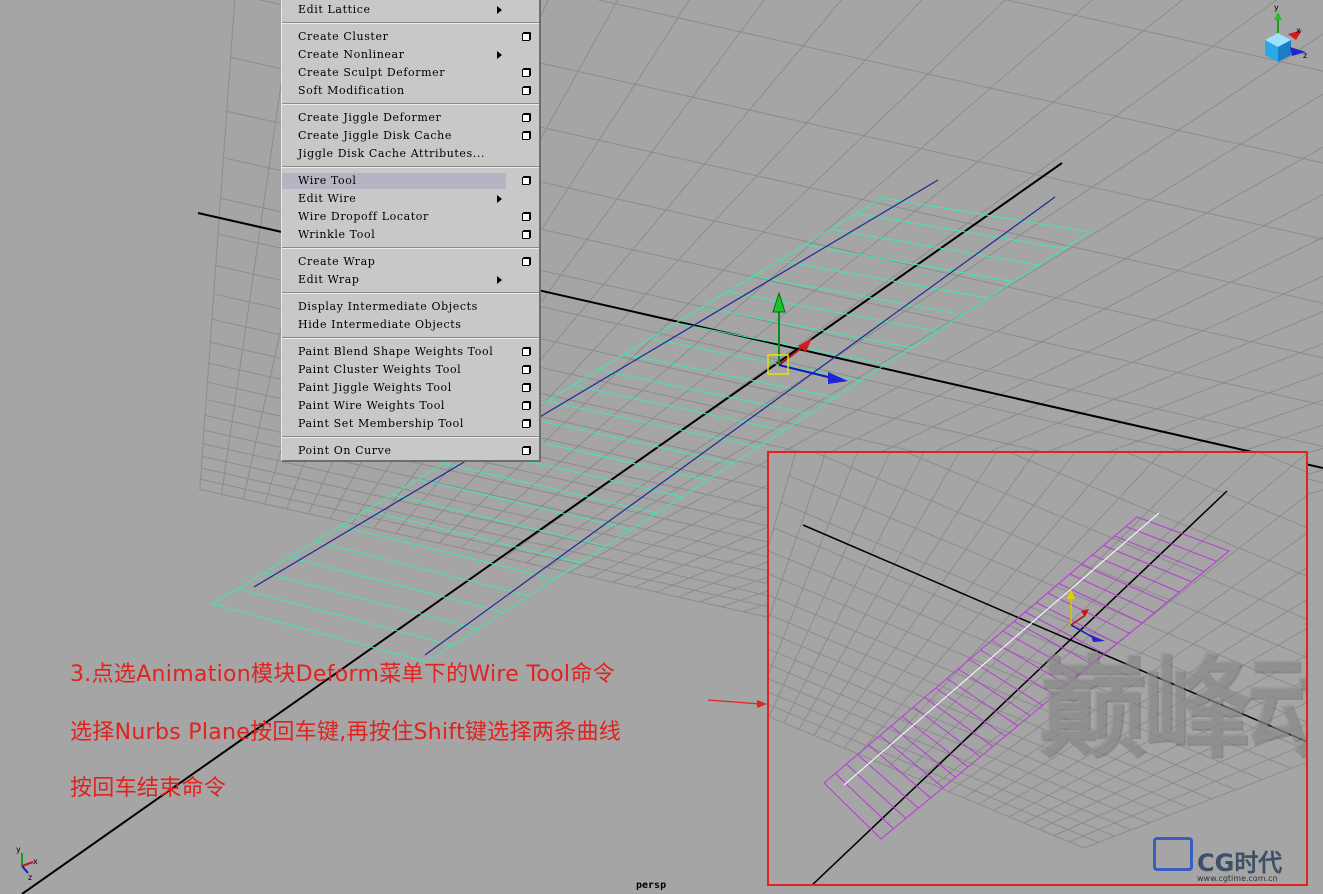 This screenshot has width=1323, height=894. What do you see at coordinates (1171, 708) in the screenshot?
I see `studio-watermark: 巅峰动画` at bounding box center [1171, 708].